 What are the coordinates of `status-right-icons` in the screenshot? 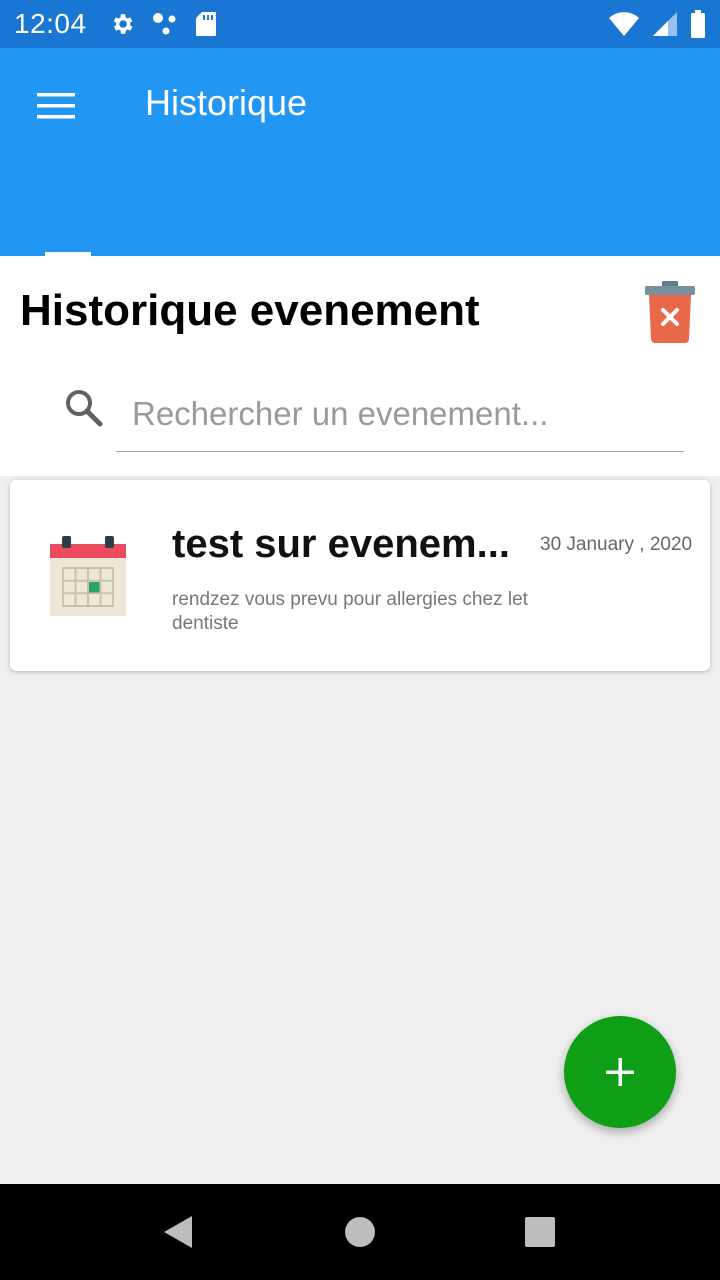 It's located at (657, 24).